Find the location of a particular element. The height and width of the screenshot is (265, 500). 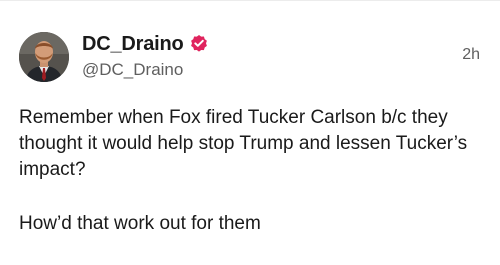

post-header: DC_Draino @DC_Draino is located at coordinates (145, 56).